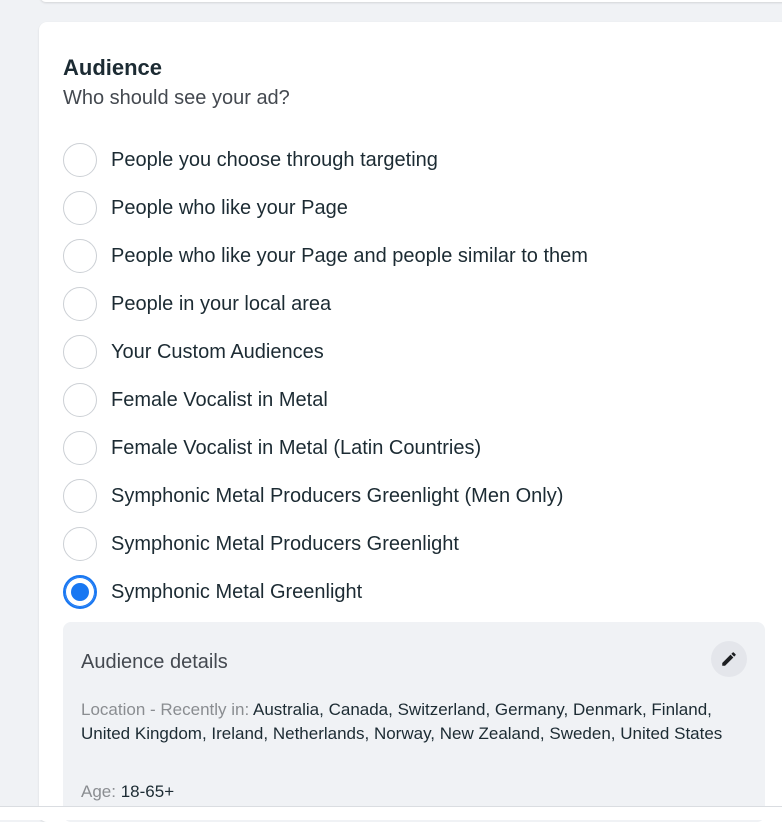 The width and height of the screenshot is (782, 822). What do you see at coordinates (285, 543) in the screenshot?
I see `option-label: Symphonic Metal Producers Greenlight` at bounding box center [285, 543].